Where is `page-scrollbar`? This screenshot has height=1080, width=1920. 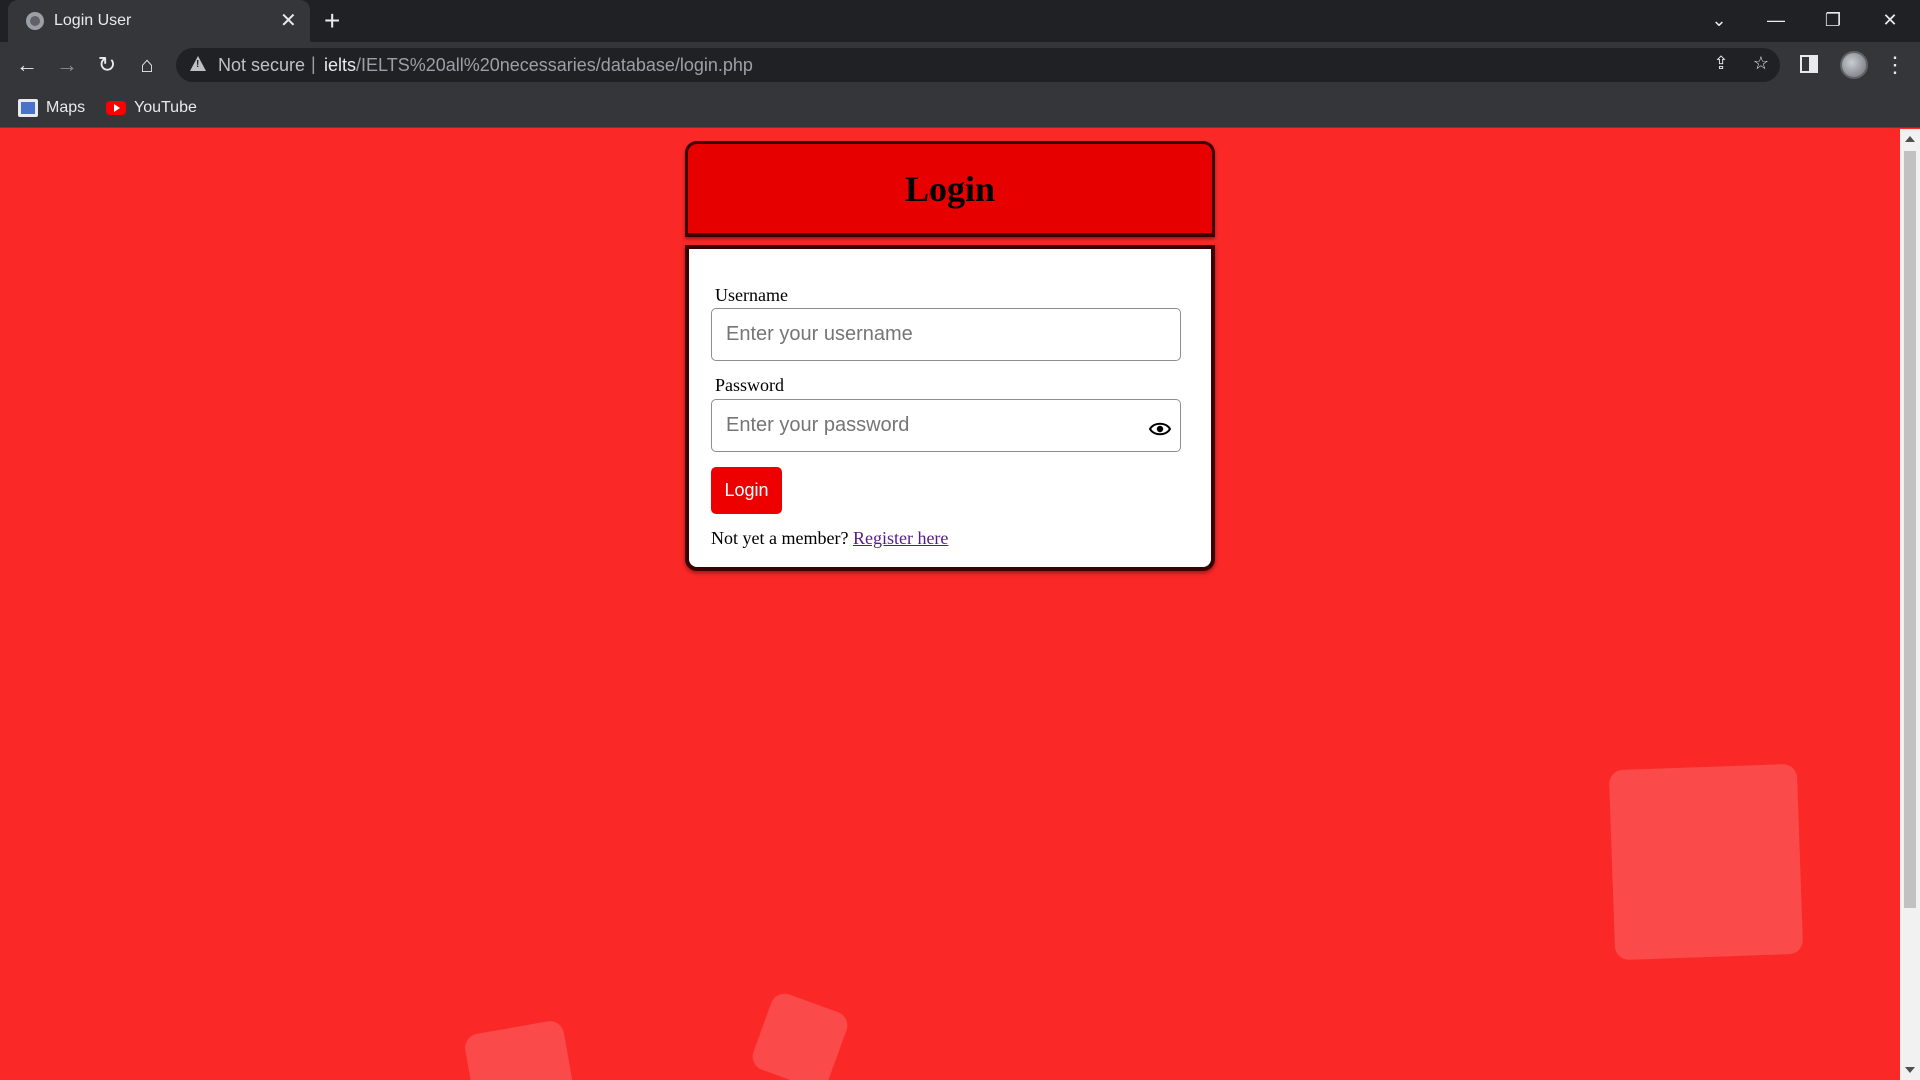 page-scrollbar is located at coordinates (1910, 604).